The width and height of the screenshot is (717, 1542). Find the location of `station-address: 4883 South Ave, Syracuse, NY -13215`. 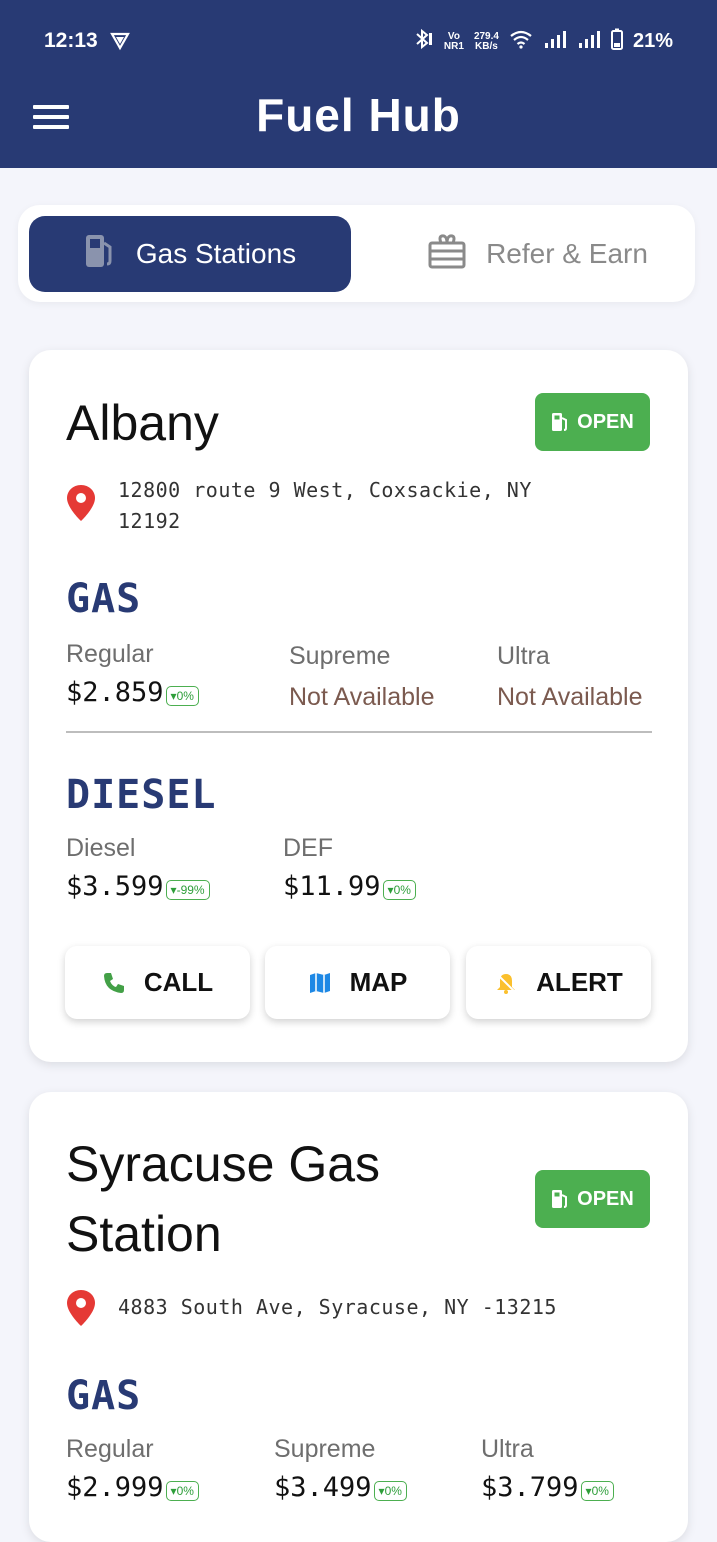

station-address: 4883 South Ave, Syracuse, NY -13215 is located at coordinates (337, 1307).